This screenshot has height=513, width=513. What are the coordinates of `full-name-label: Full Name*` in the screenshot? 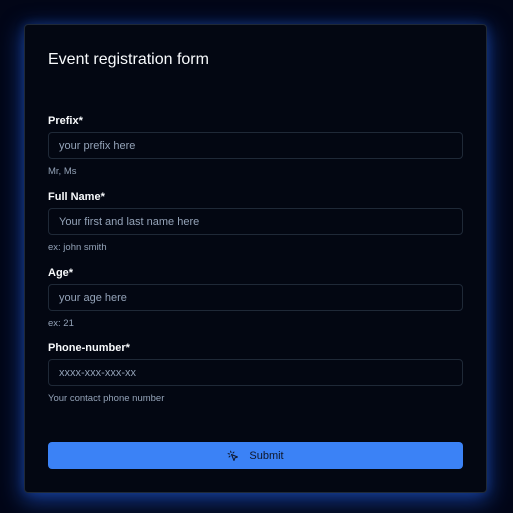 It's located at (76, 197).